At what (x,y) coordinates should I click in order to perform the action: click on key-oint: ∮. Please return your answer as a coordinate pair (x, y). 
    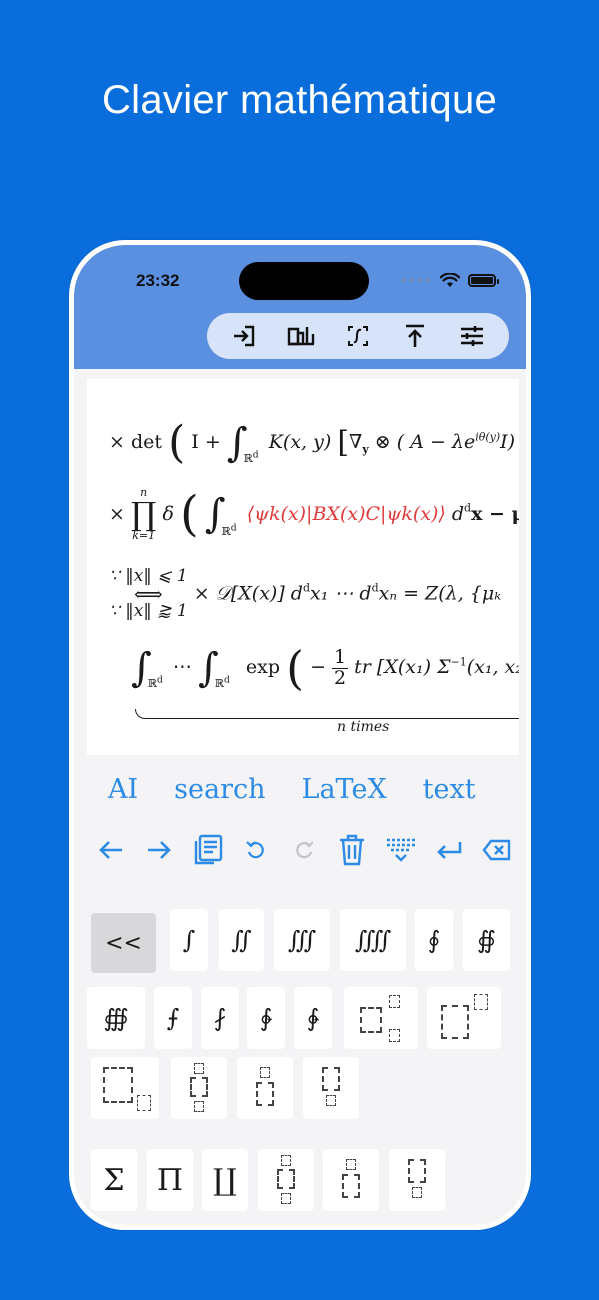
    Looking at the image, I should click on (434, 940).